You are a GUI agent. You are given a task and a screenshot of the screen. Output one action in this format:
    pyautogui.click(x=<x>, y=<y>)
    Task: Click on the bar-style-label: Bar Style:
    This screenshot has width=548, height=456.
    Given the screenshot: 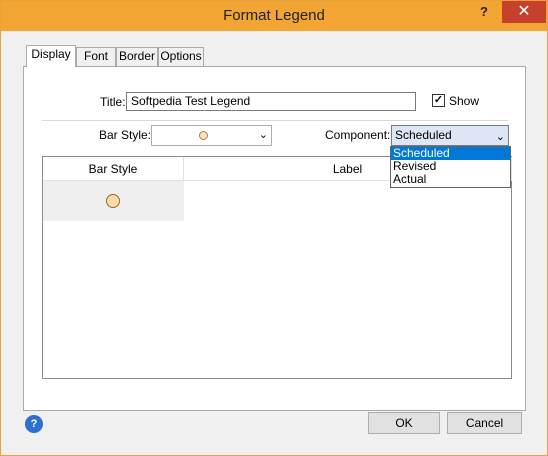 What is the action you would take?
    pyautogui.click(x=125, y=135)
    